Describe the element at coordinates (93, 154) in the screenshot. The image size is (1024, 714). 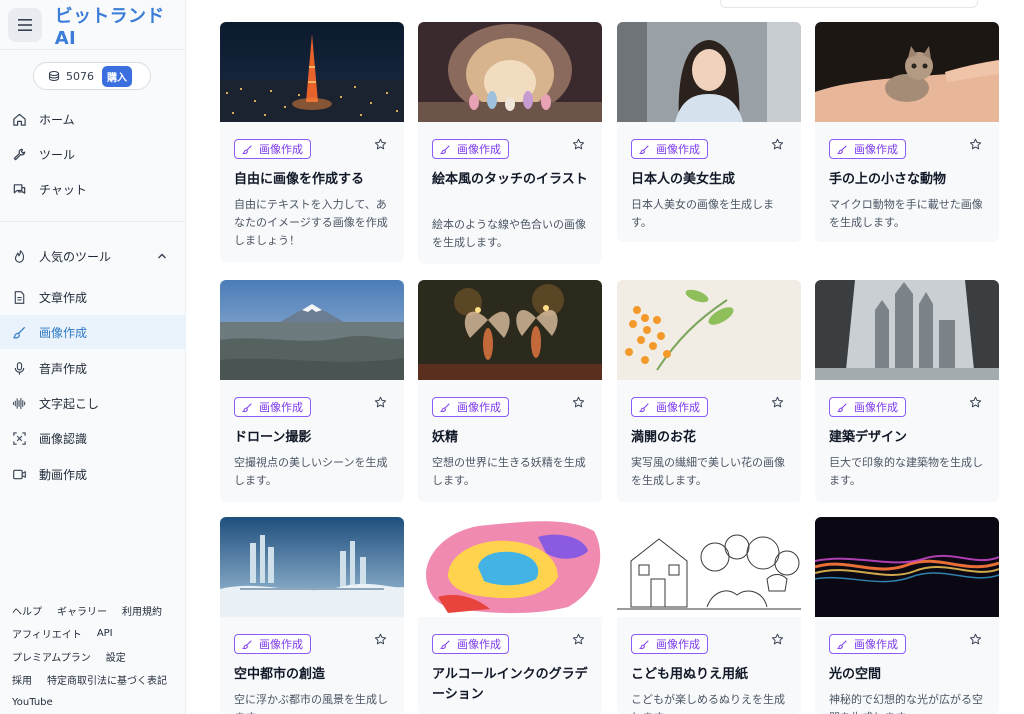
I see `nav-item-tools: ツール` at that location.